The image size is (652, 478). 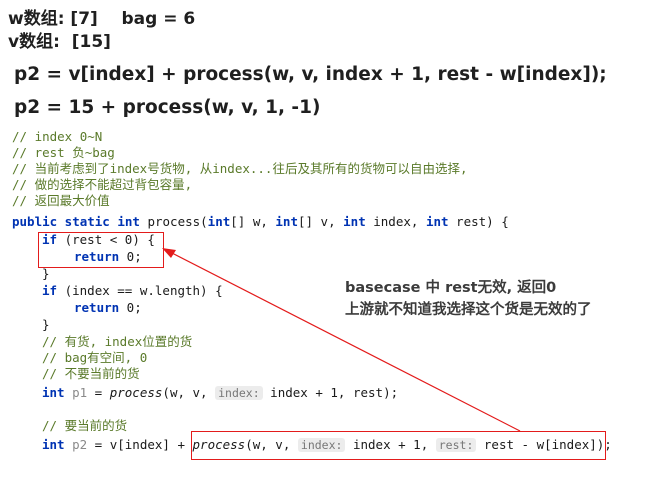 What do you see at coordinates (451, 288) in the screenshot?
I see `annotation-line-1: basecase 中 rest无效, 返回0` at bounding box center [451, 288].